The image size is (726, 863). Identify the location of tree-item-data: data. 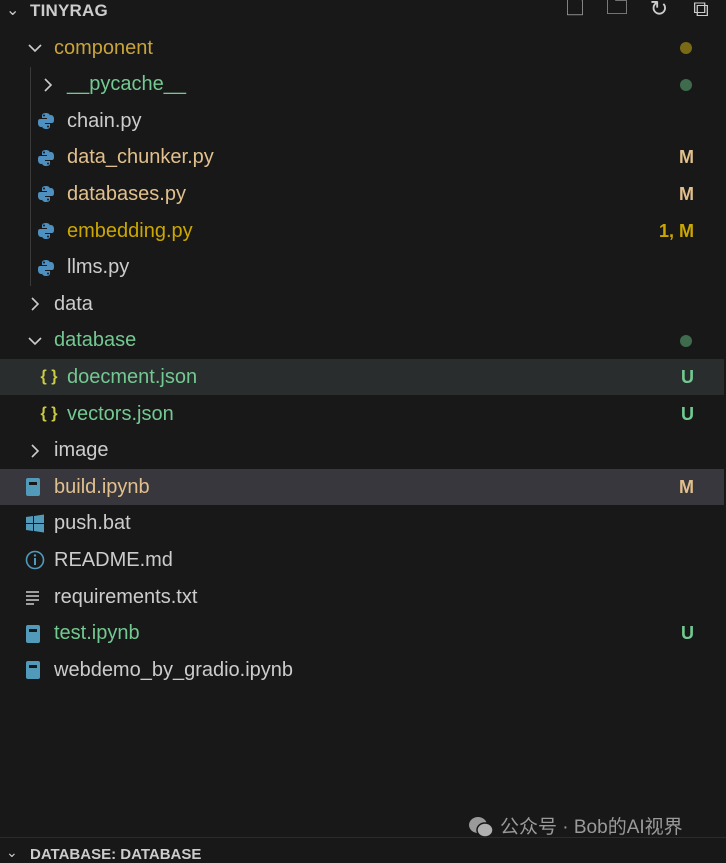
(362, 304).